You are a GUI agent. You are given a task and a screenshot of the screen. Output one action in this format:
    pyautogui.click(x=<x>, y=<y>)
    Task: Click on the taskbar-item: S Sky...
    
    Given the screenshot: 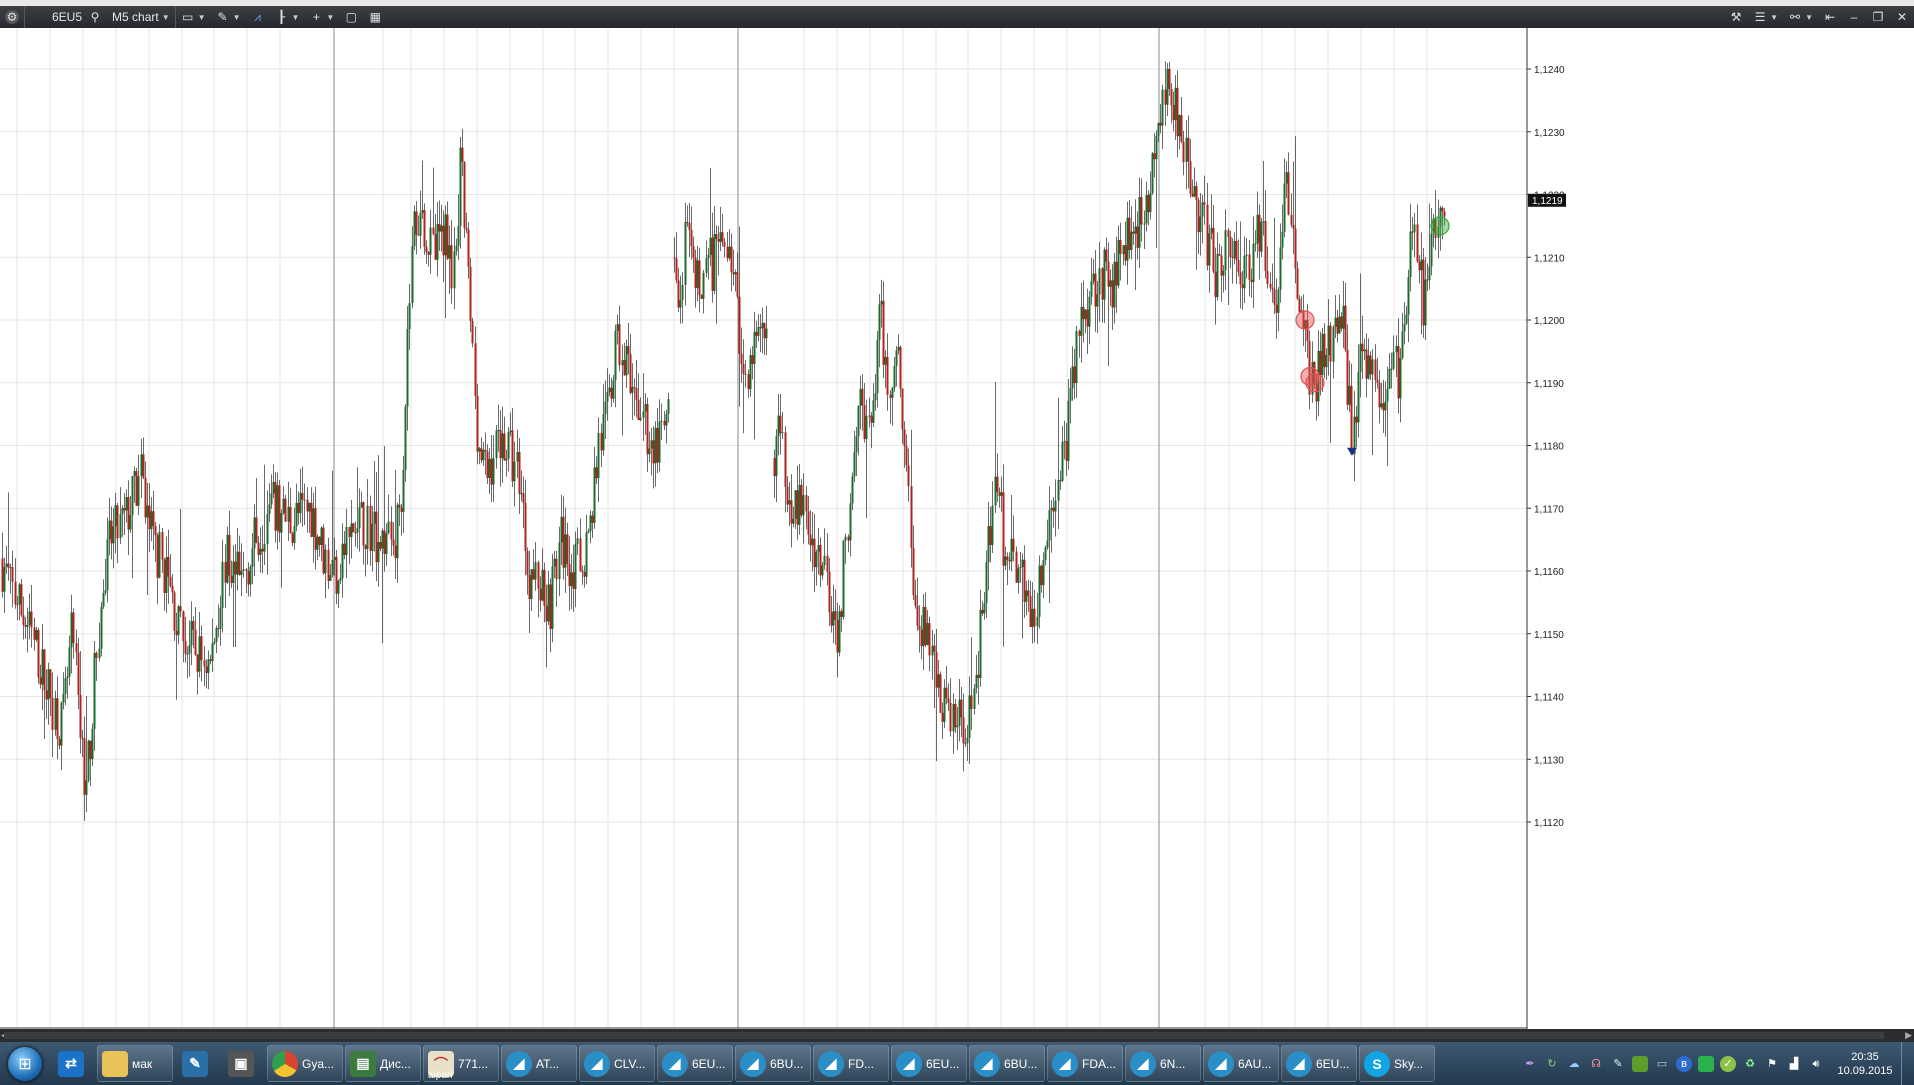 What is the action you would take?
    pyautogui.click(x=1397, y=1063)
    